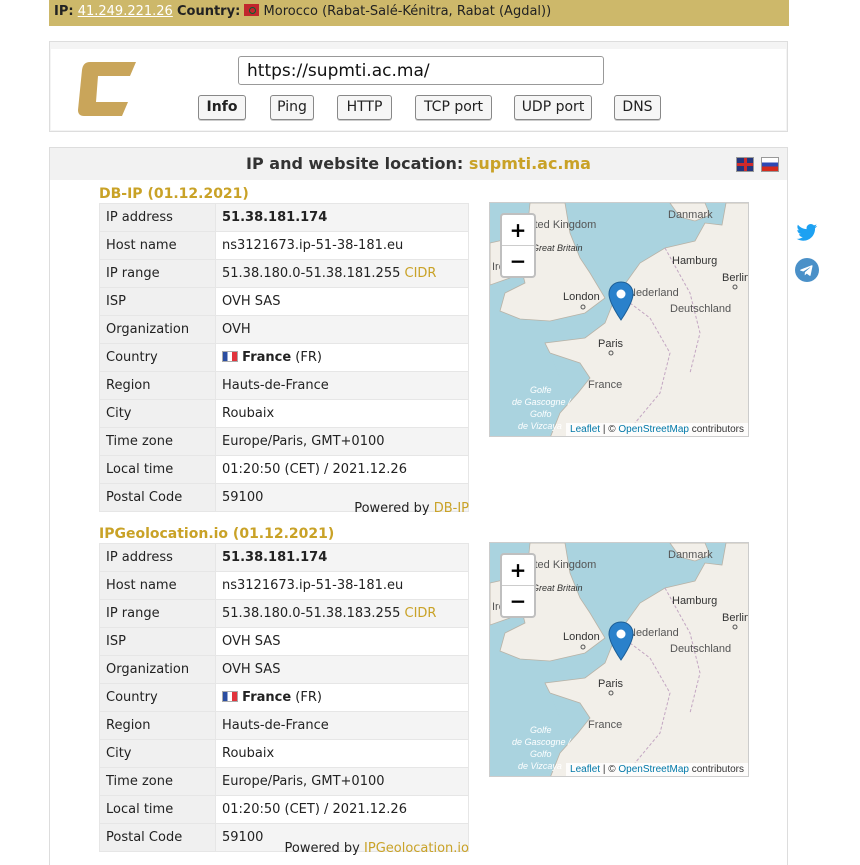 Image resolution: width=860 pixels, height=865 pixels. Describe the element at coordinates (342, 273) in the screenshot. I see `row-value: 51.38.180.0-51.38.181.255 CIDR` at that location.